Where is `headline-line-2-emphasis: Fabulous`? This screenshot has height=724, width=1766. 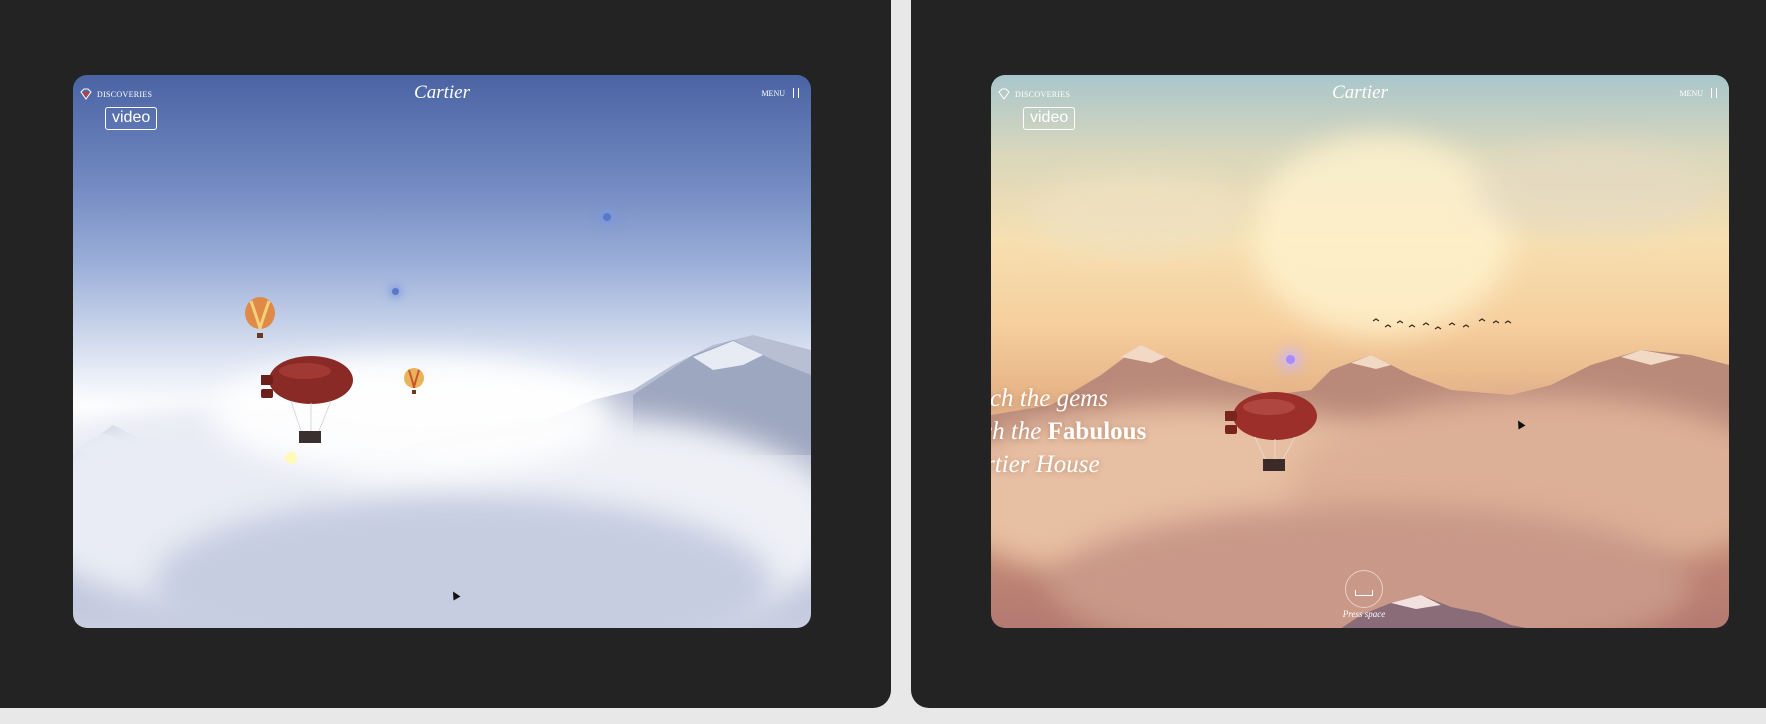
headline-line-2-emphasis: Fabulous is located at coordinates (1097, 431).